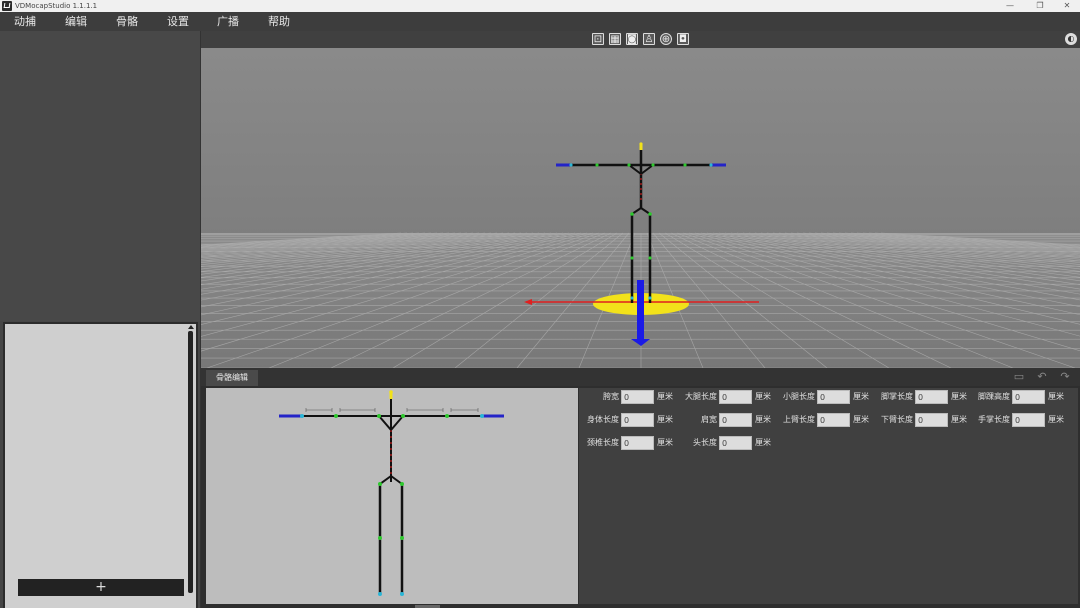  I want to click on menu-settings: 设置, so click(178, 21).